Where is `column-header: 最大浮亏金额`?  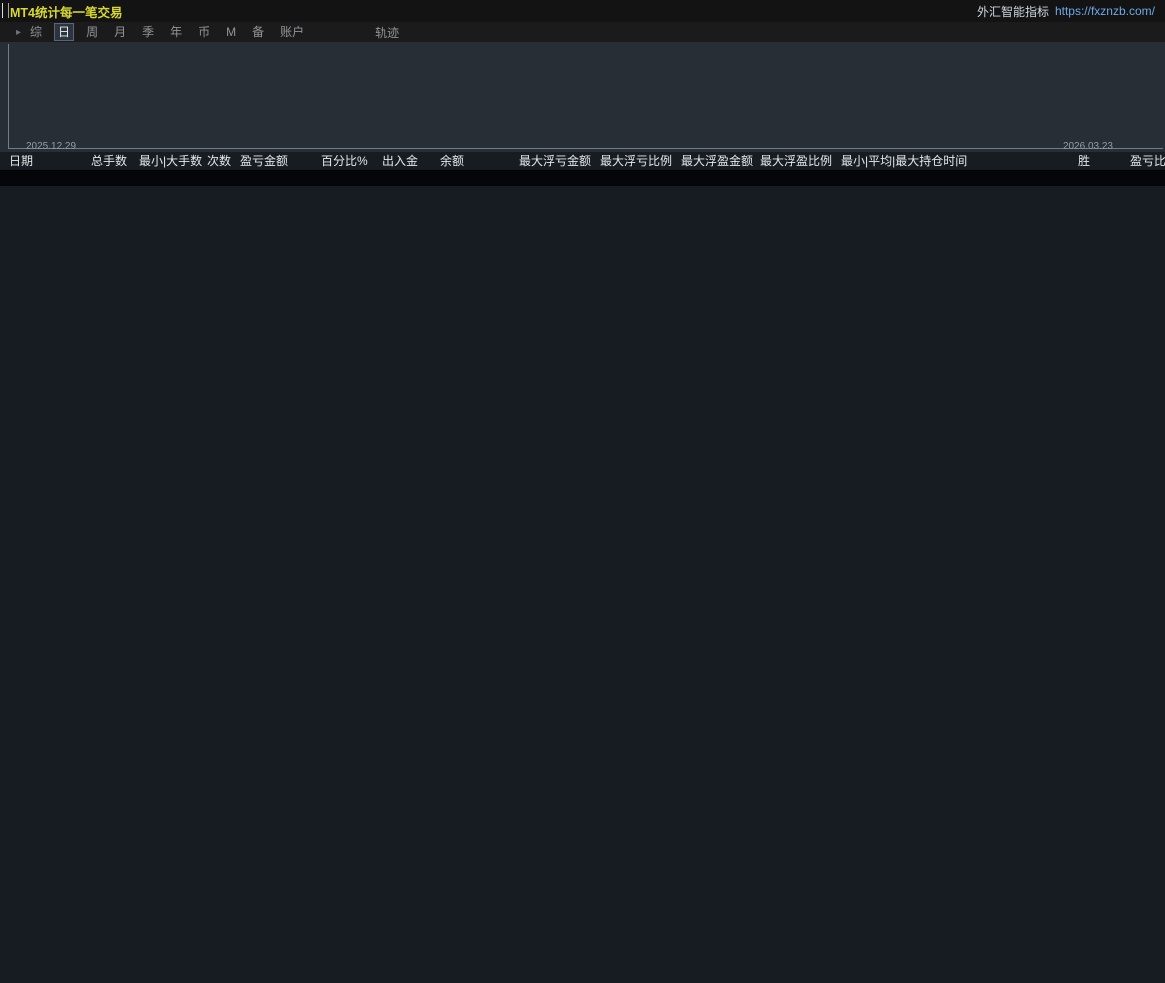
column-header: 最大浮亏金额 is located at coordinates (555, 161).